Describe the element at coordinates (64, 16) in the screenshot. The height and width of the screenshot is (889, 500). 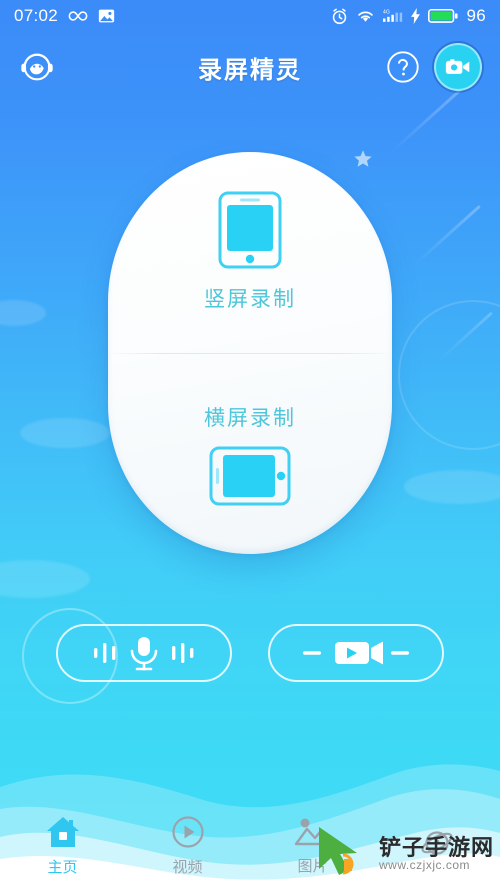
I see `status-bar-left: 07:02` at that location.